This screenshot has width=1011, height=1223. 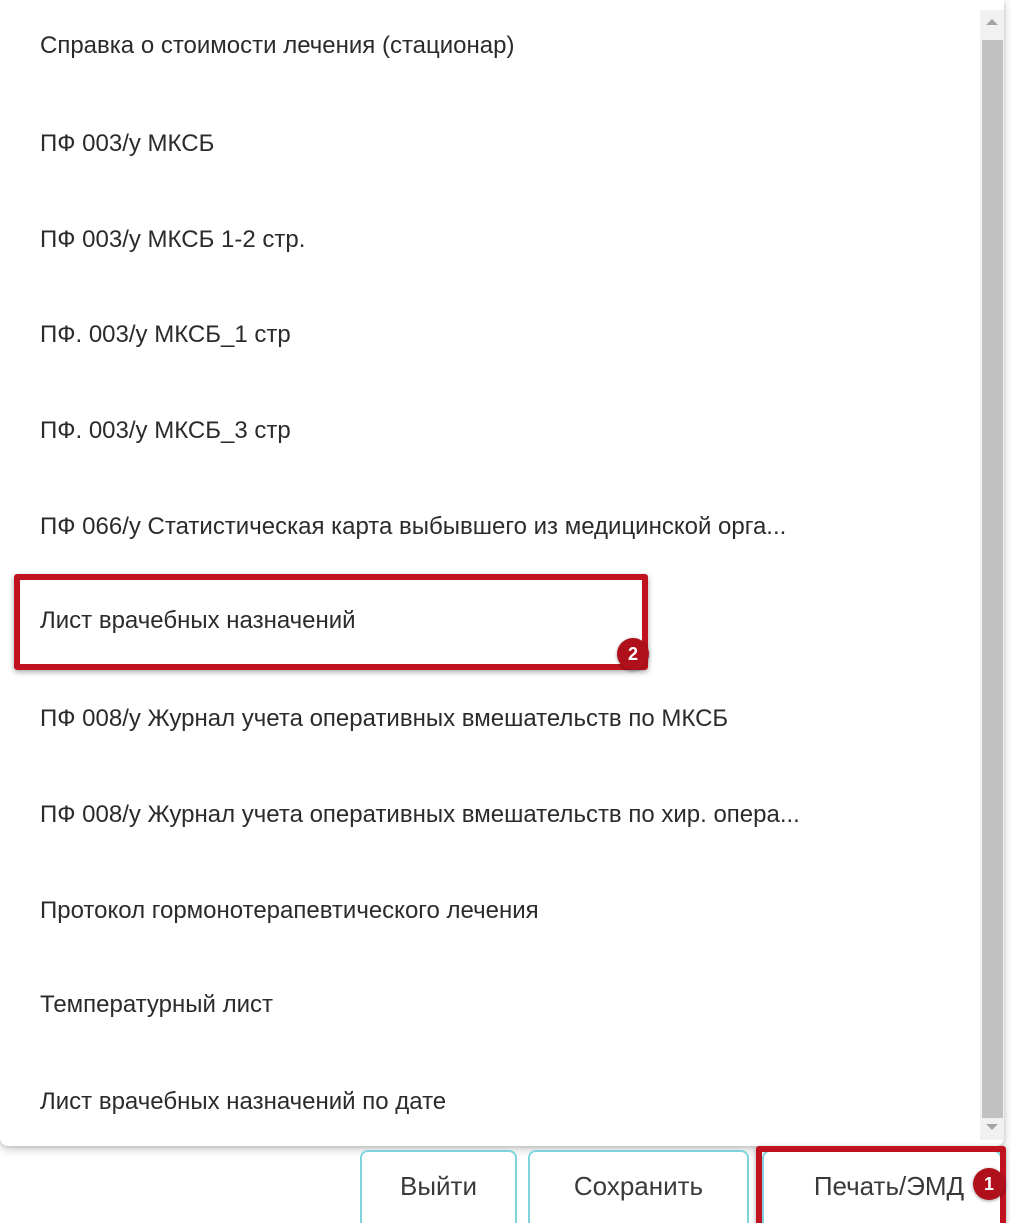 I want to click on menu-item-pf-003u-mksb-pages-1-2: ПФ 003/у МКСБ 1-2 стр., so click(x=172, y=240).